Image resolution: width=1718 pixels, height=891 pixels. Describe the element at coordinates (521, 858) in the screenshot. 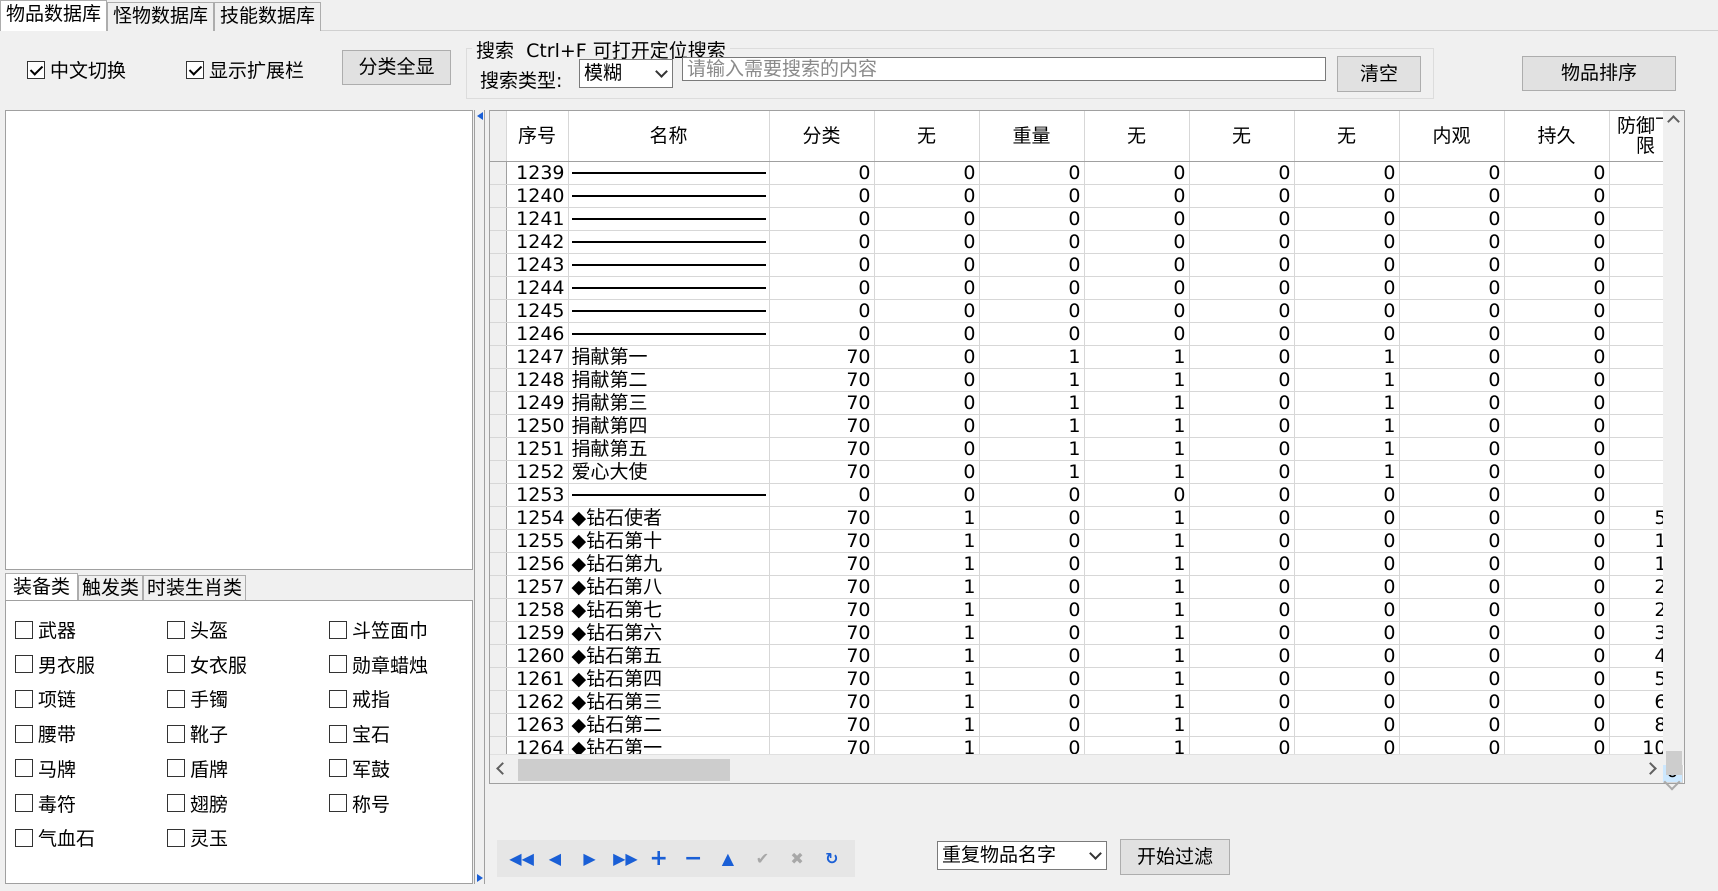

I see `first-record-icon: ◀◀` at that location.